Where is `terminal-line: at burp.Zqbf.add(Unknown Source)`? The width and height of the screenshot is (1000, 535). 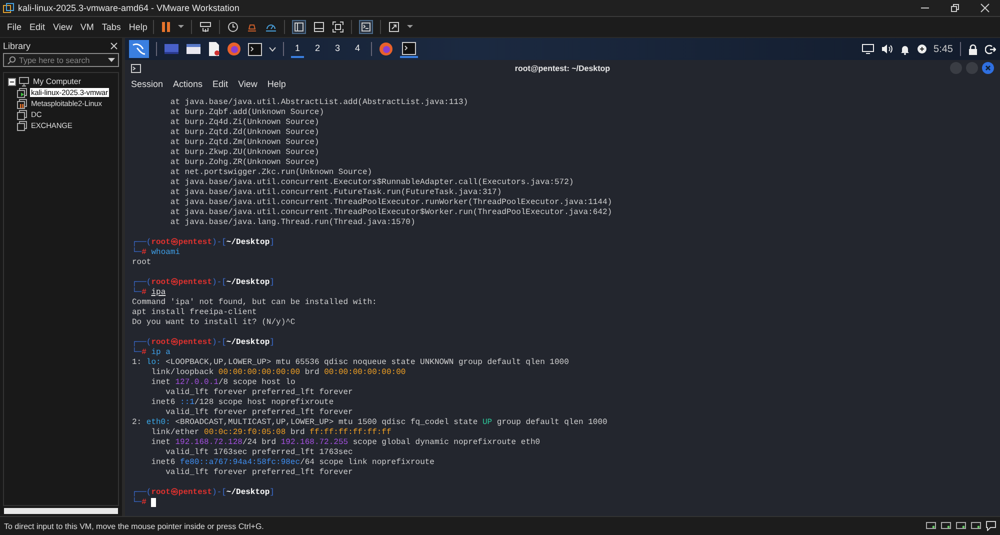 terminal-line: at burp.Zqbf.add(Unknown Source) is located at coordinates (247, 113).